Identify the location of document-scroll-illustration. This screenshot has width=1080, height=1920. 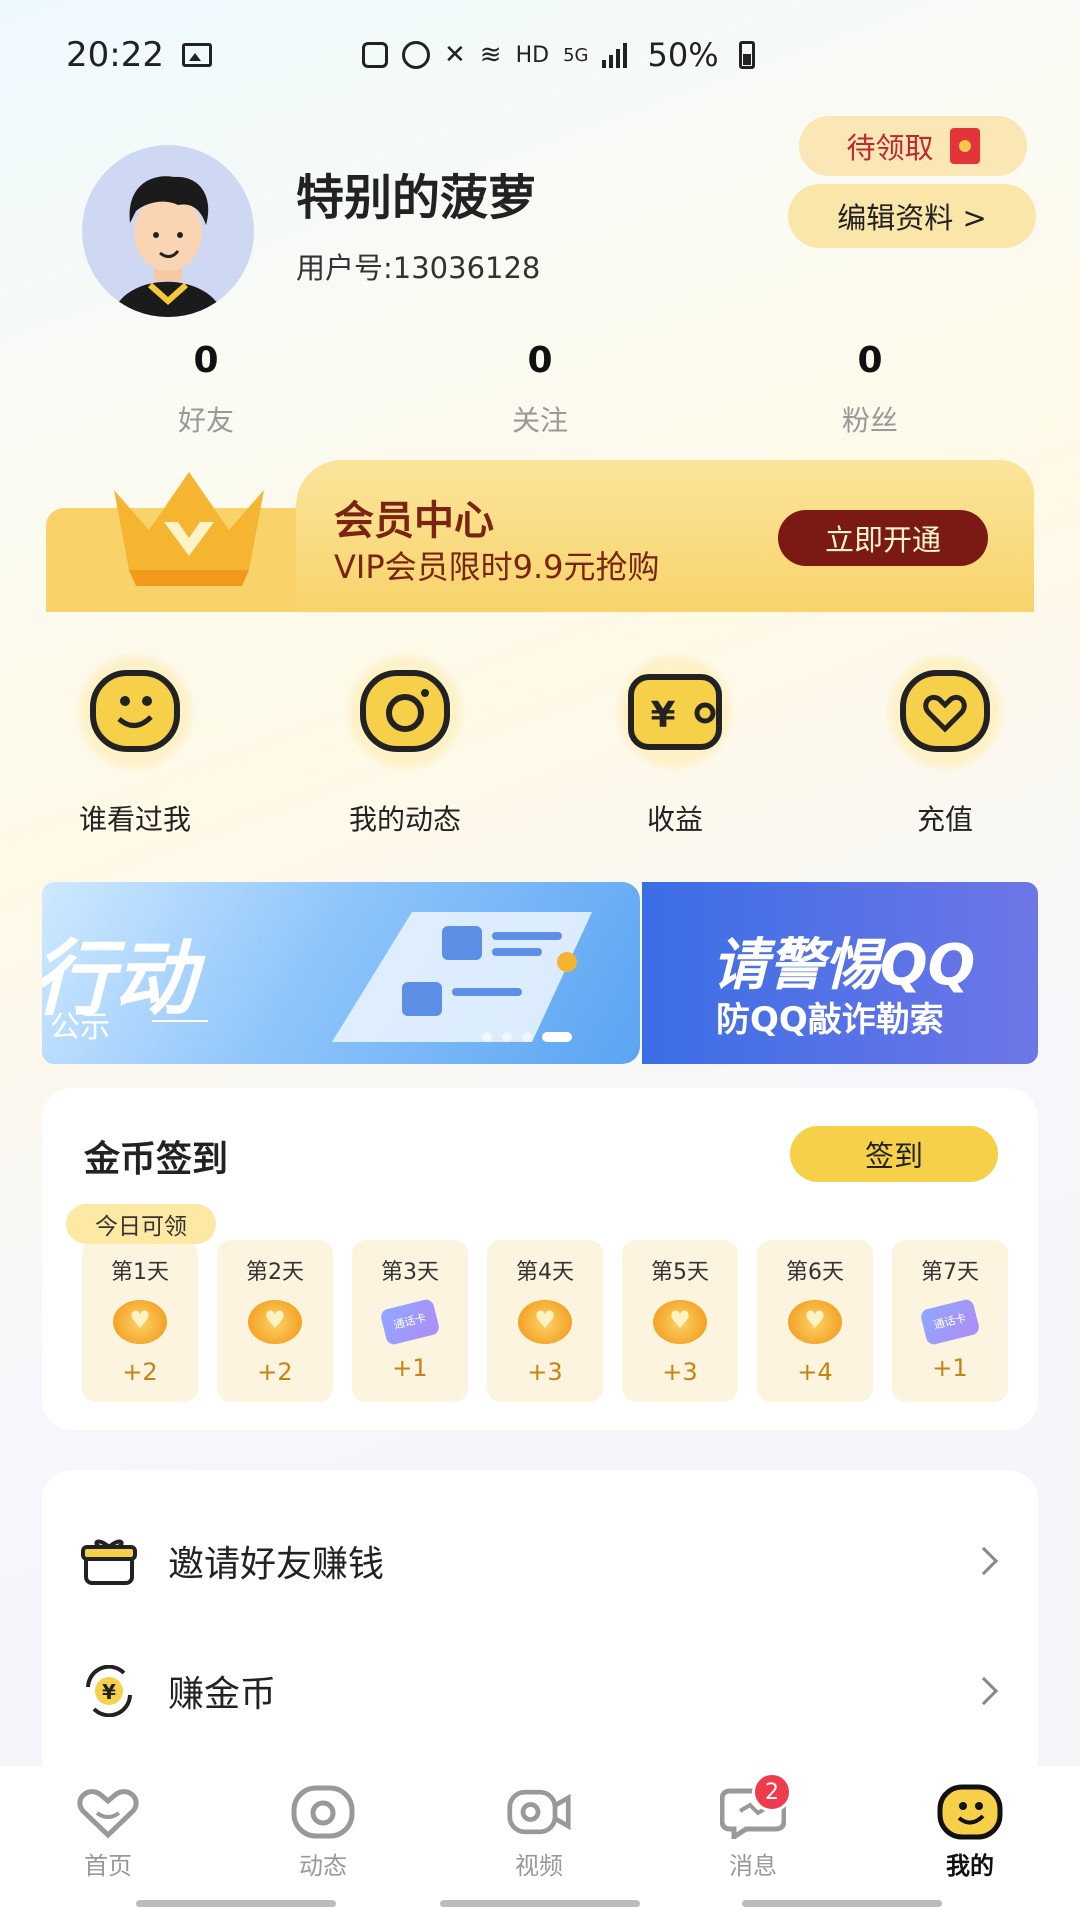
(462, 977).